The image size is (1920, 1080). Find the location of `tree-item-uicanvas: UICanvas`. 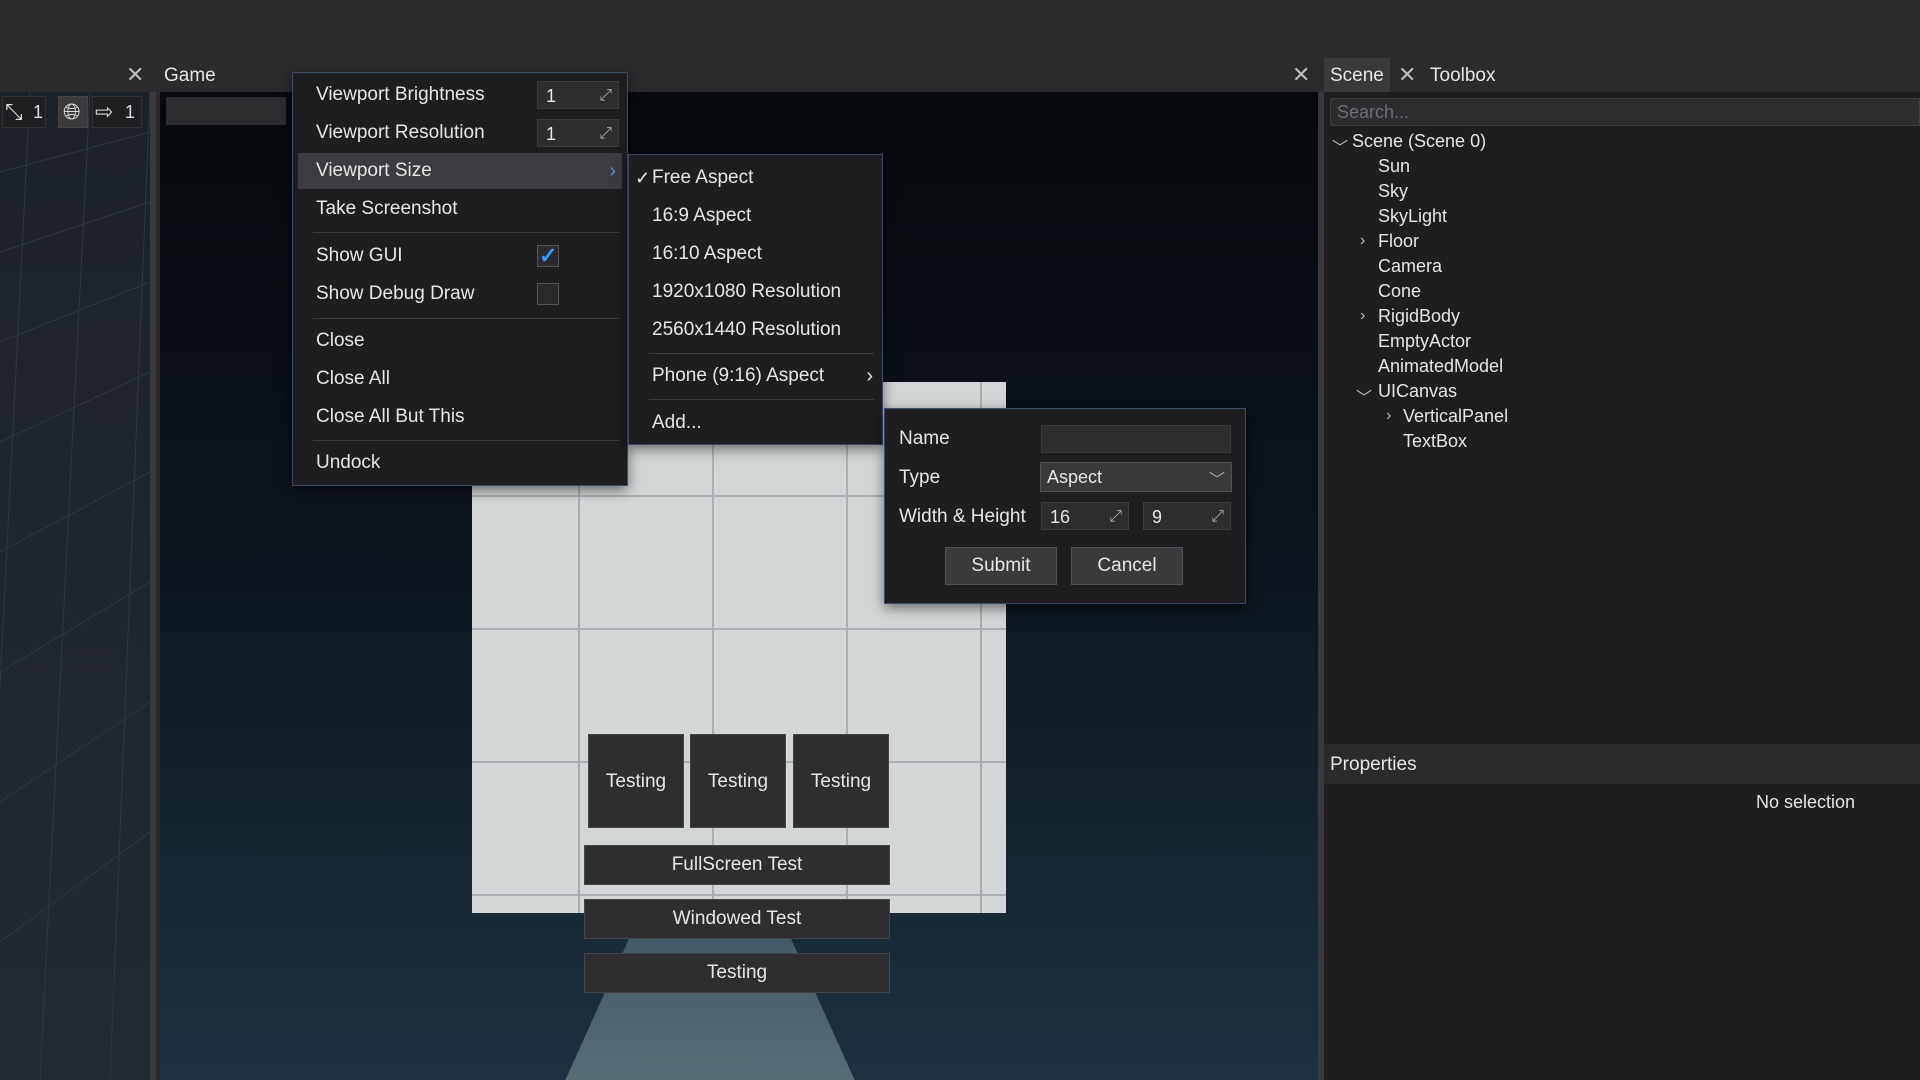

tree-item-uicanvas: UICanvas is located at coordinates (1417, 391).